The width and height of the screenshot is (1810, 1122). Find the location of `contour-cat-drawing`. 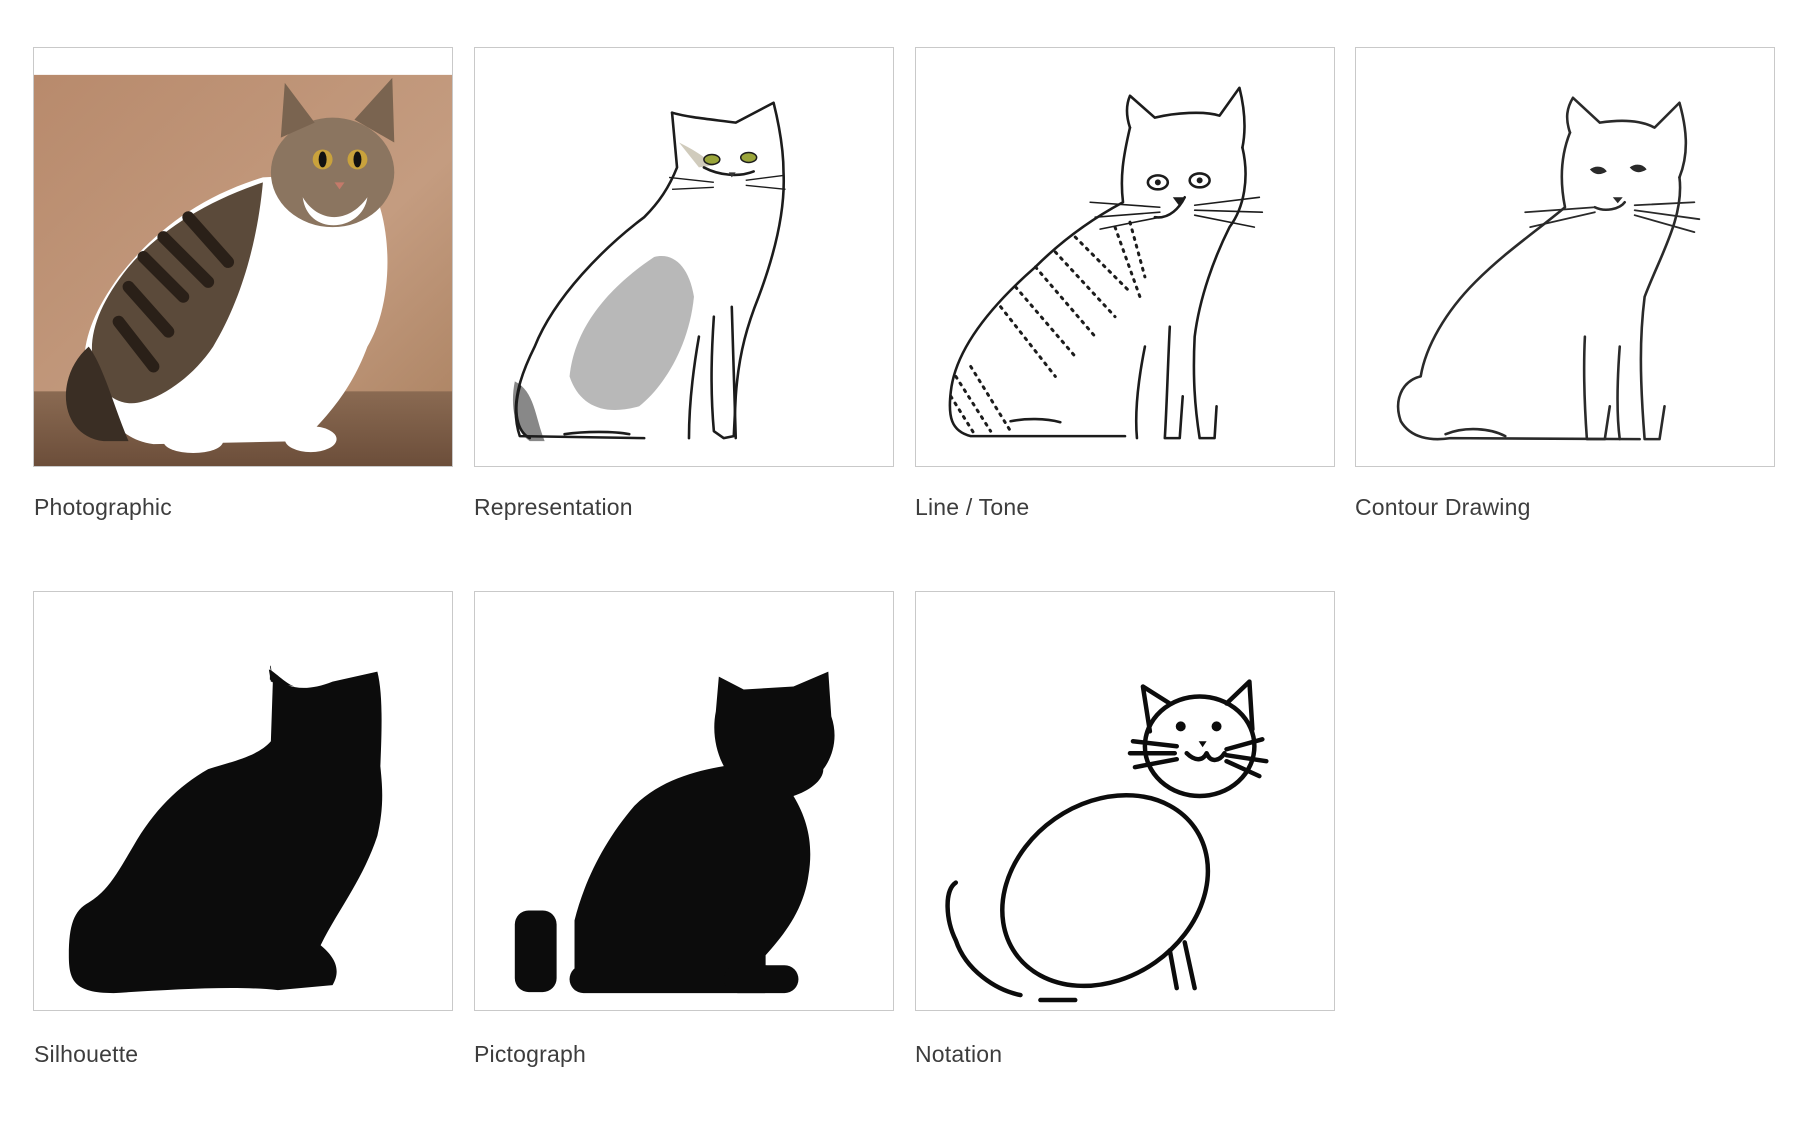

contour-cat-drawing is located at coordinates (1548, 268).